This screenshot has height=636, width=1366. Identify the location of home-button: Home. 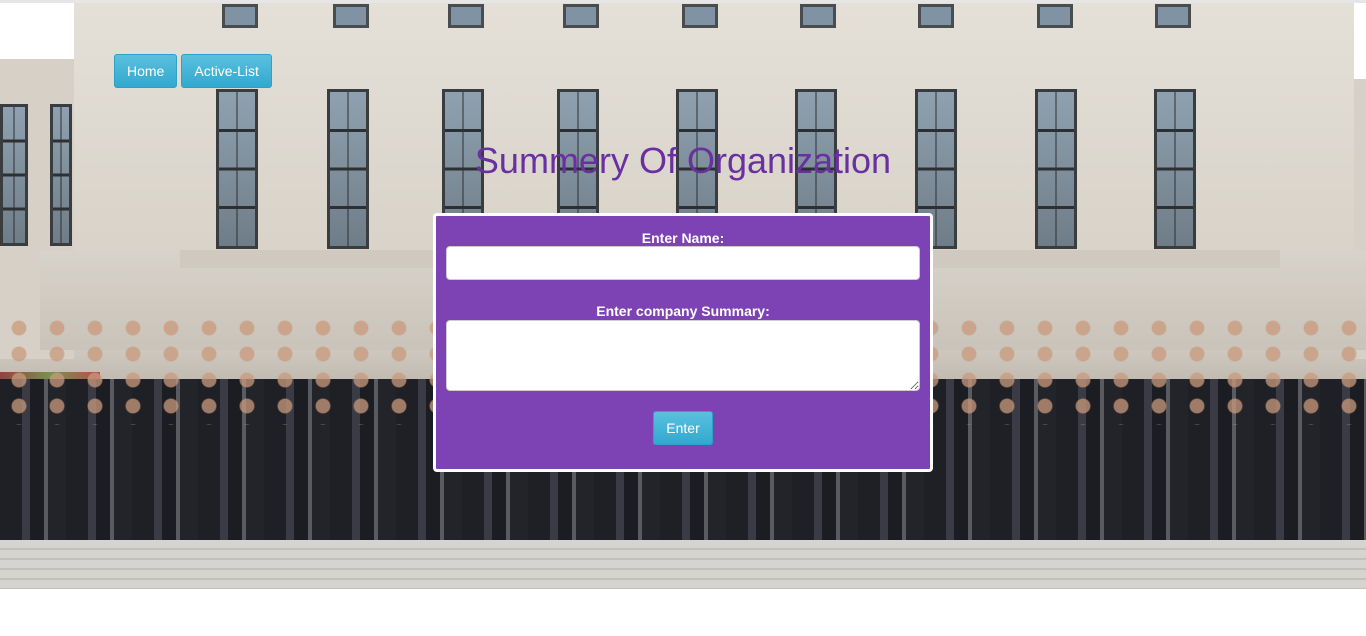
(146, 71).